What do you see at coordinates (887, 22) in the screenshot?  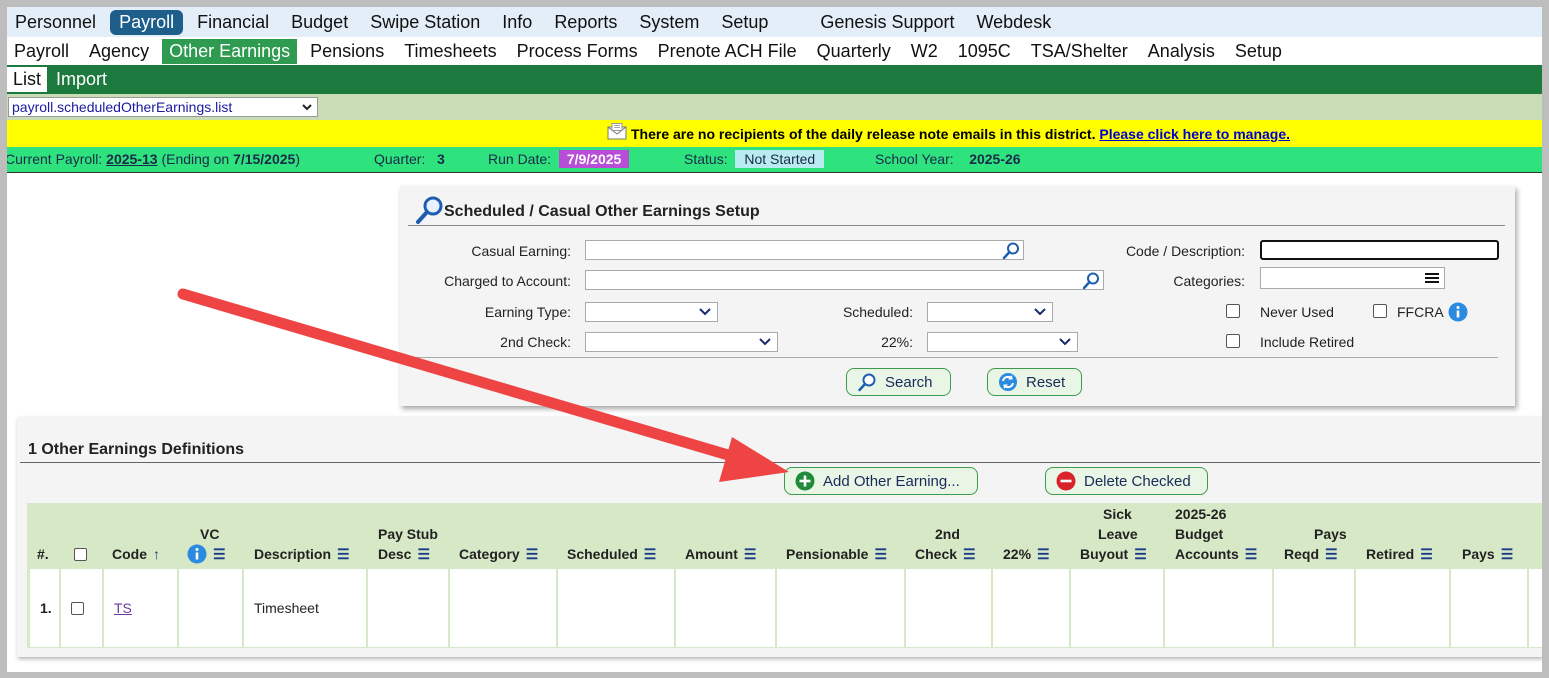 I see `top-menu-genesis-support: Genesis Support` at bounding box center [887, 22].